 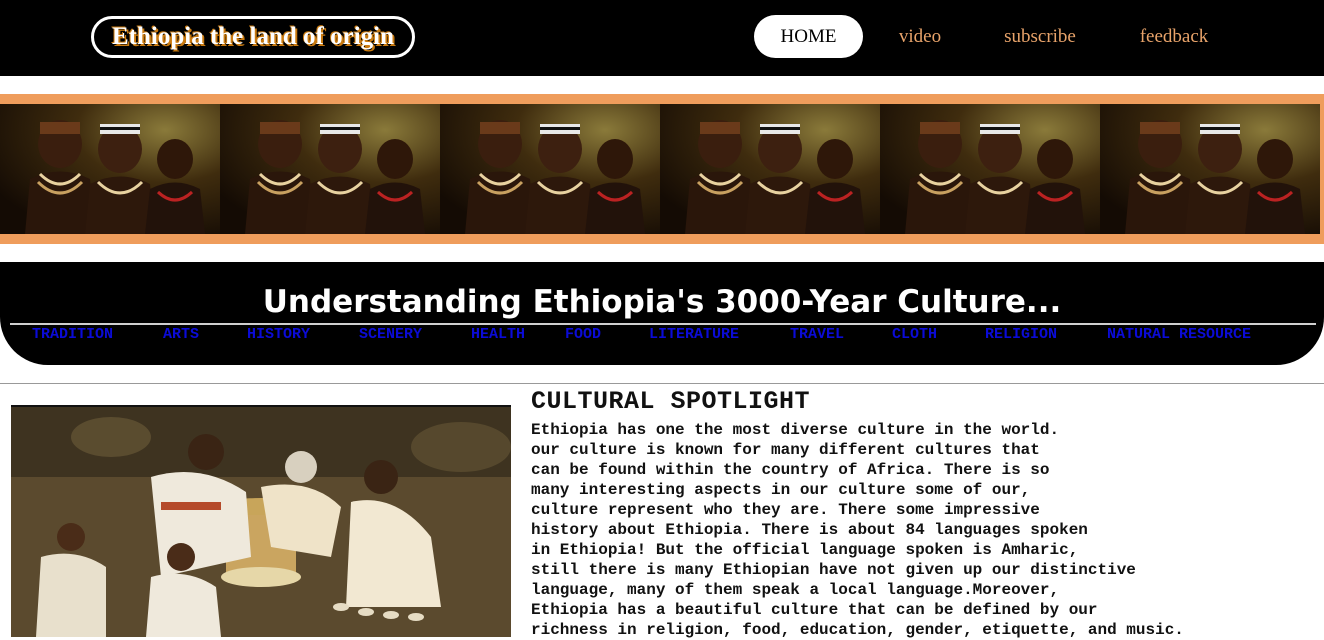 I want to click on nav-subscribe-link: subscribe, so click(x=1040, y=36).